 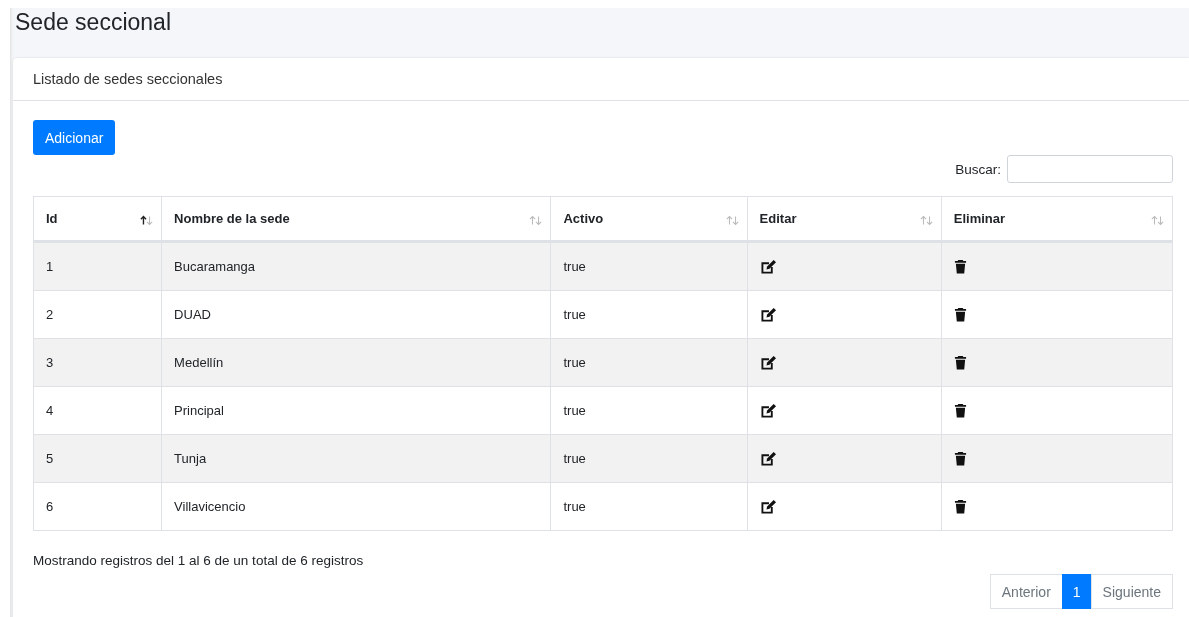 What do you see at coordinates (74, 137) in the screenshot?
I see `add-button: Adicionar` at bounding box center [74, 137].